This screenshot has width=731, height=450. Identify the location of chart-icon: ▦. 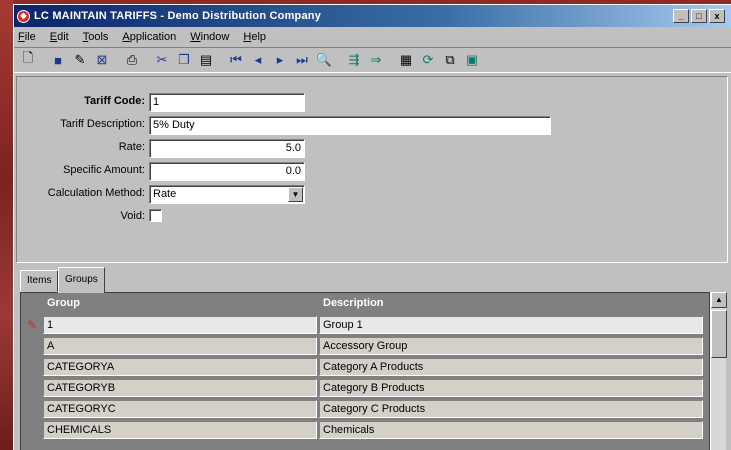
(406, 60).